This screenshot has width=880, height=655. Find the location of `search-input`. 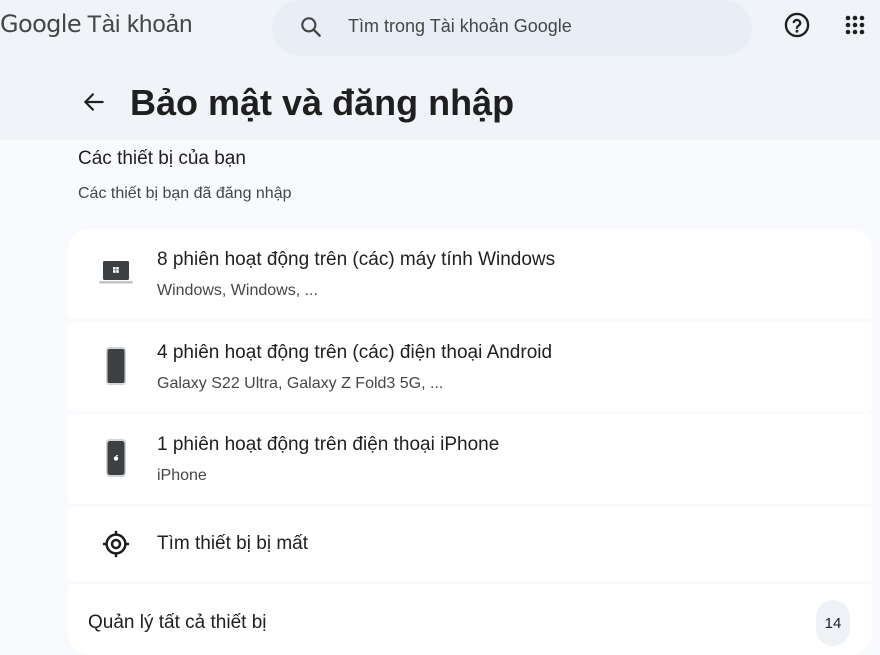

search-input is located at coordinates (538, 26).